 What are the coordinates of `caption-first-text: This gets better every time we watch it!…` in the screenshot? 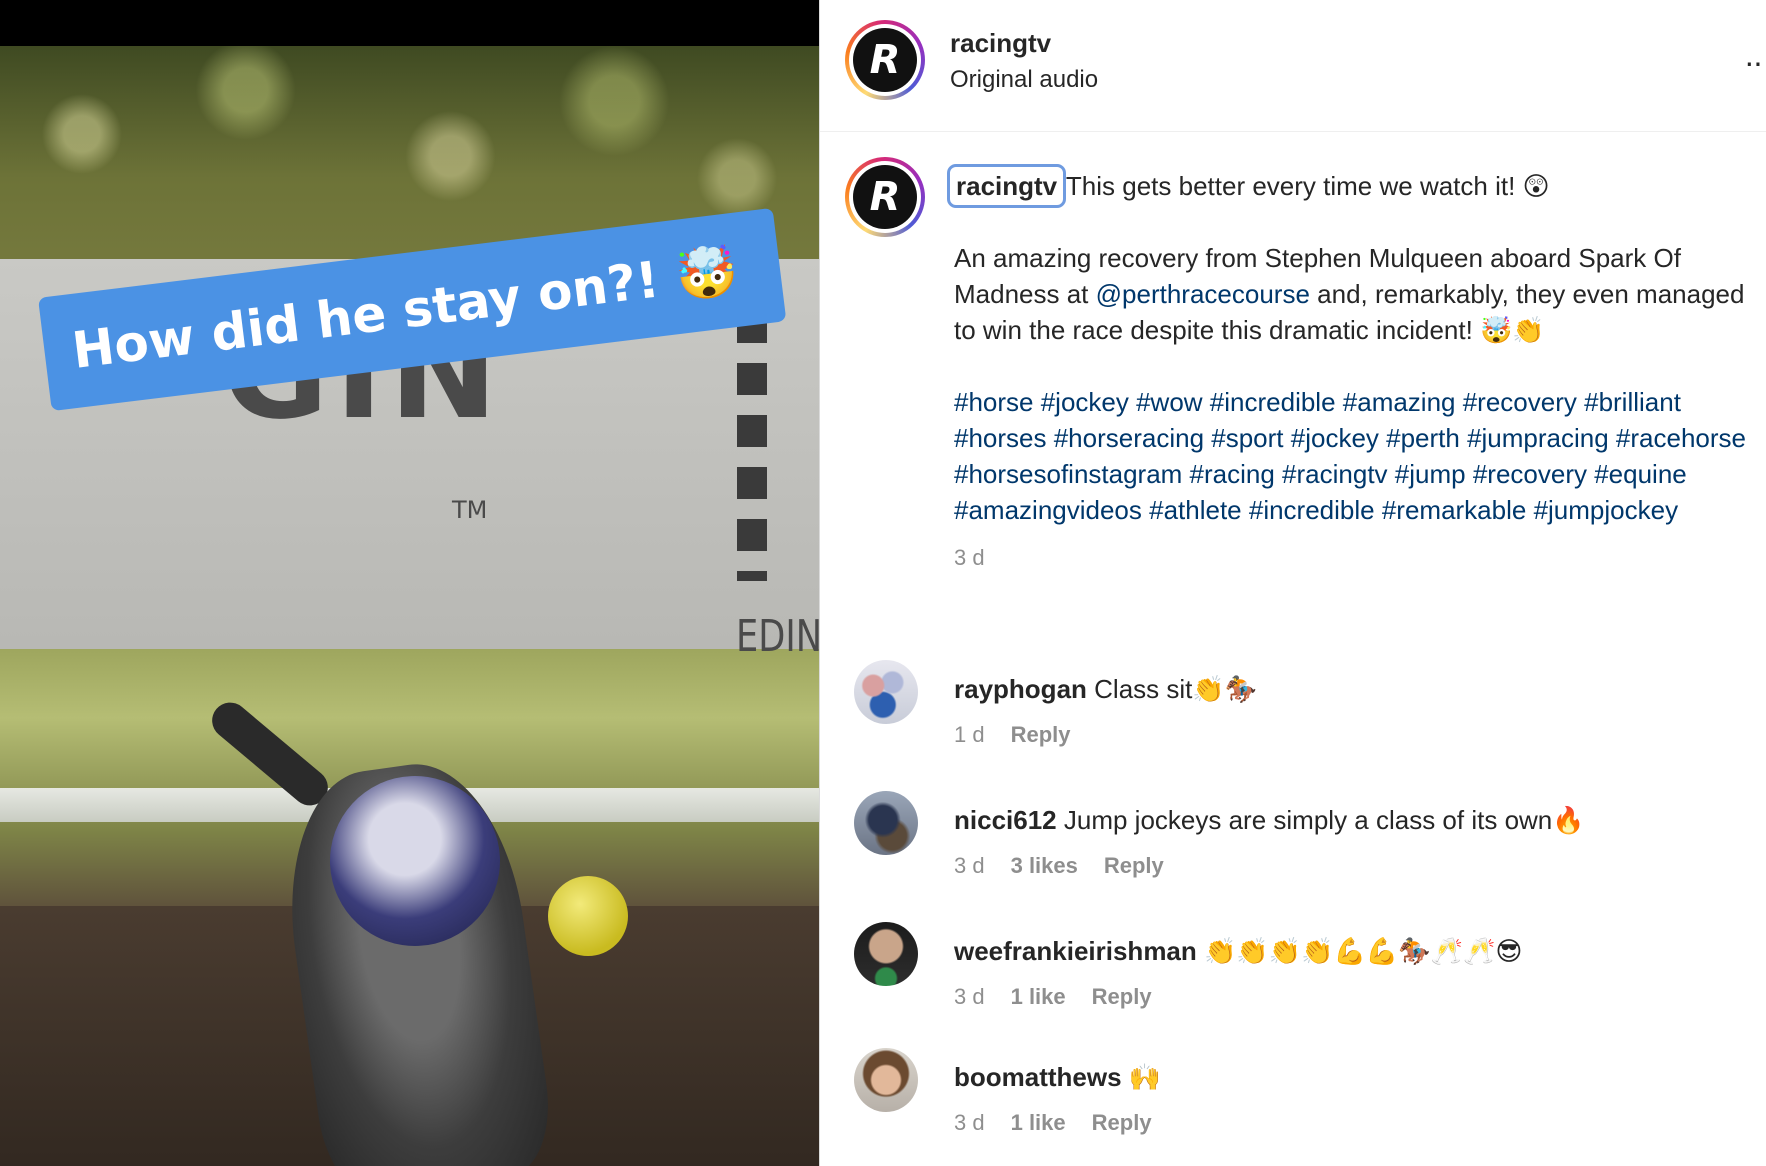 It's located at (1307, 186).